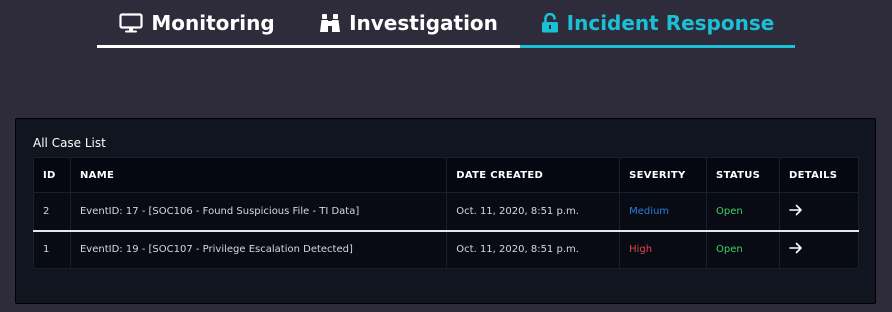 The width and height of the screenshot is (892, 312). I want to click on column-header-id: ID, so click(52, 175).